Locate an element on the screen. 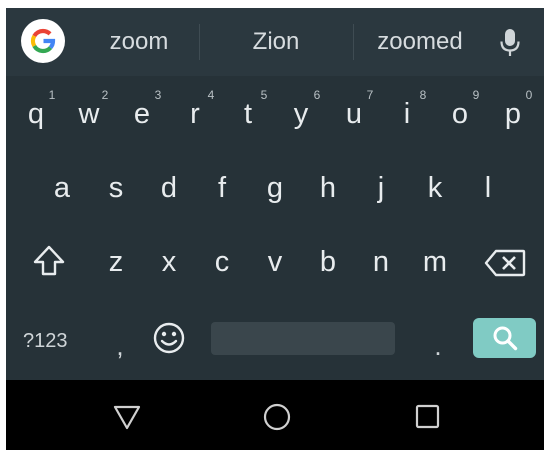  back-triangle-icon is located at coordinates (127, 417).